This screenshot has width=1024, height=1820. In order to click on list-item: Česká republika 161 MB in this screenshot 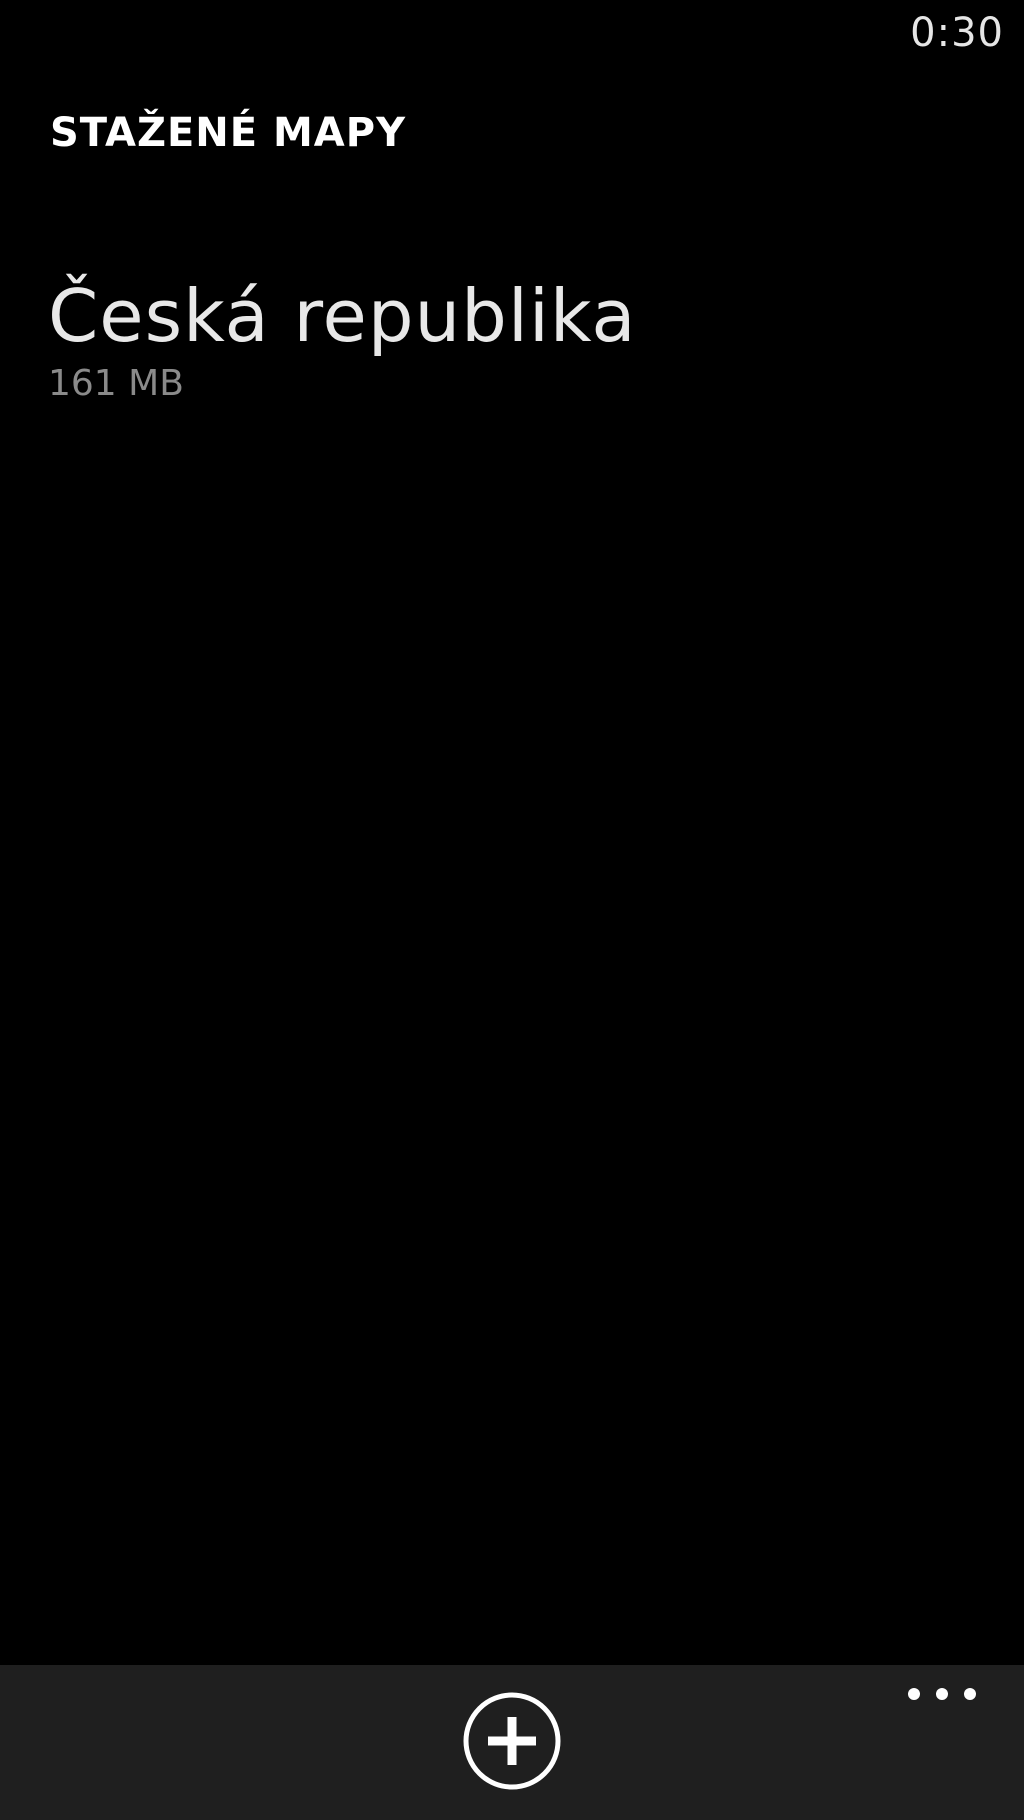, I will do `click(448, 350)`.